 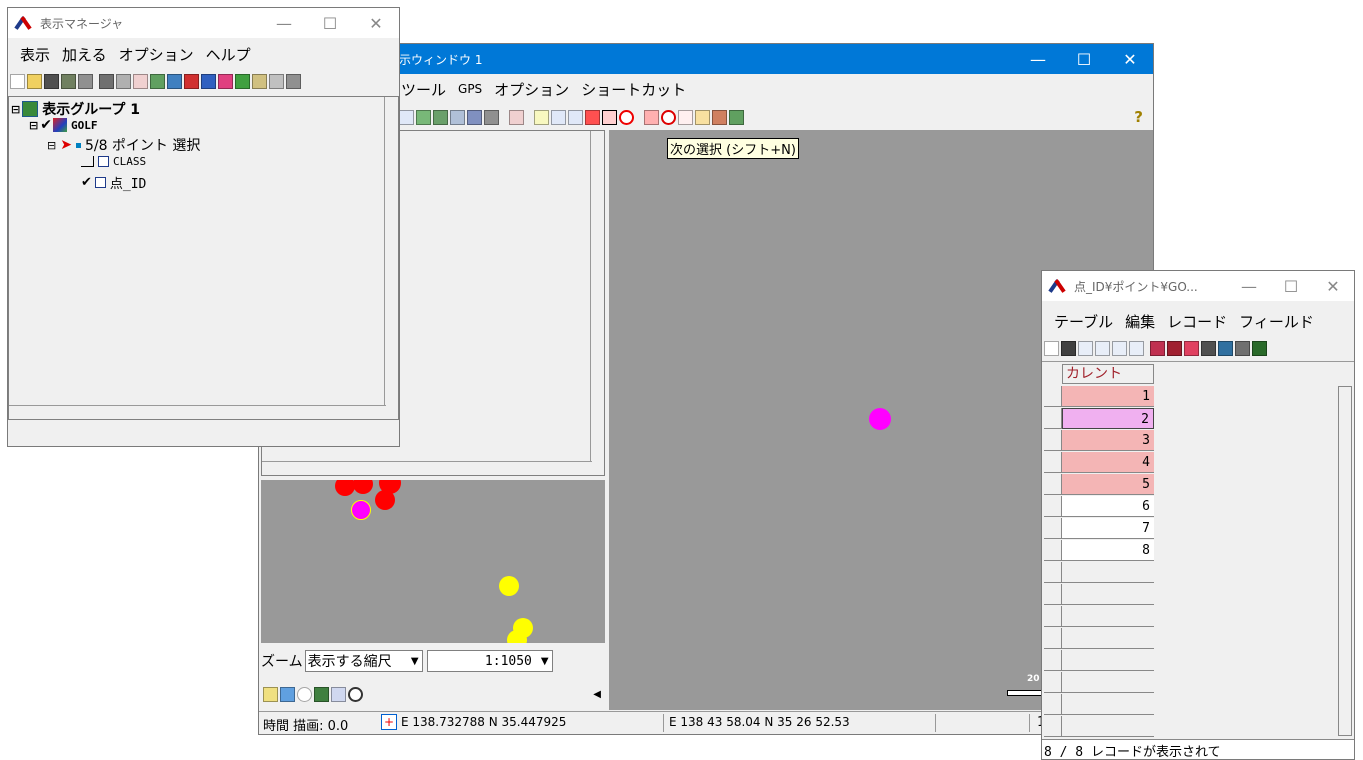 What do you see at coordinates (1242, 348) in the screenshot?
I see `new-record-icon` at bounding box center [1242, 348].